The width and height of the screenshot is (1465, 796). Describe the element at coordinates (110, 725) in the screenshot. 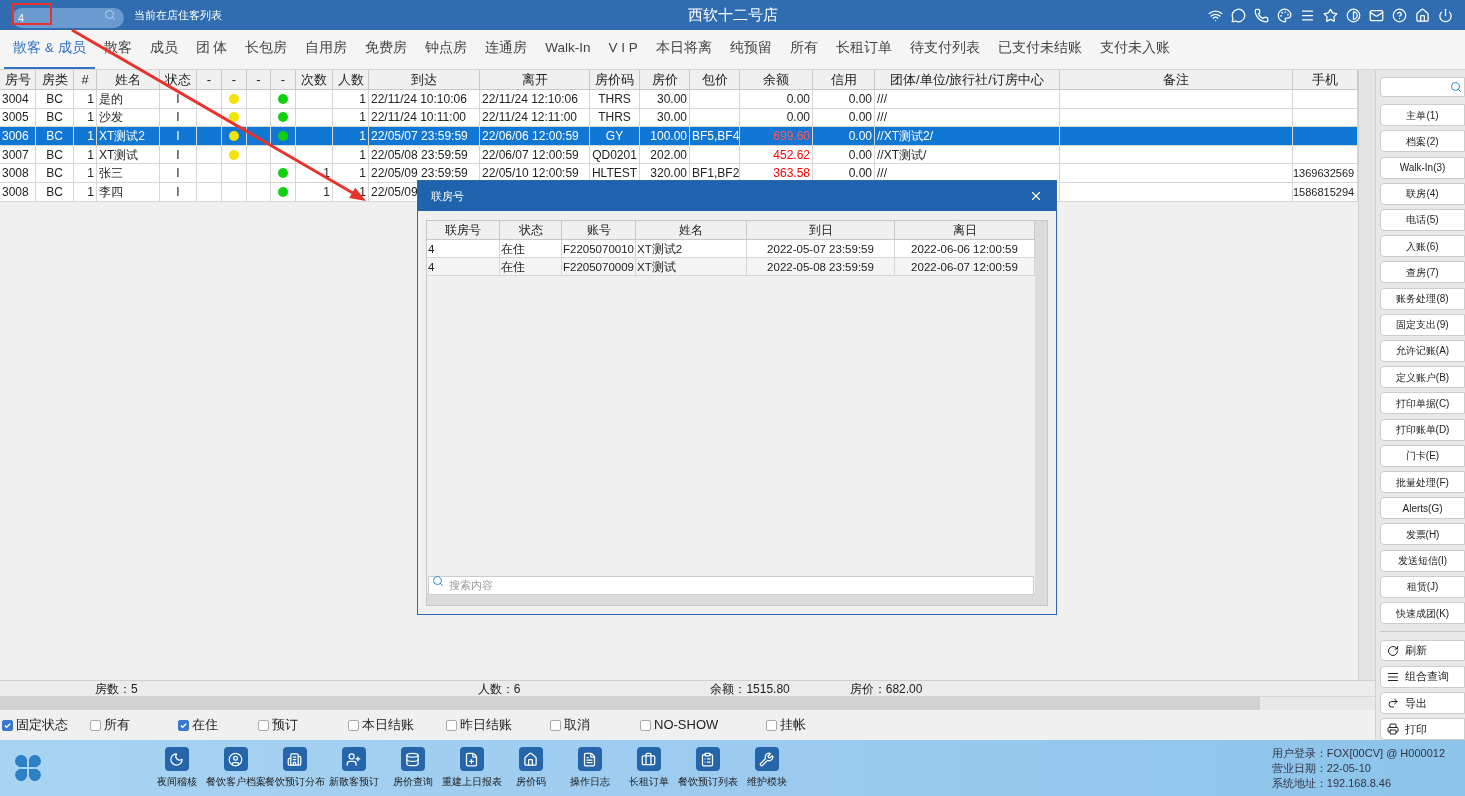

I see `filter-checkbox: 所有` at that location.